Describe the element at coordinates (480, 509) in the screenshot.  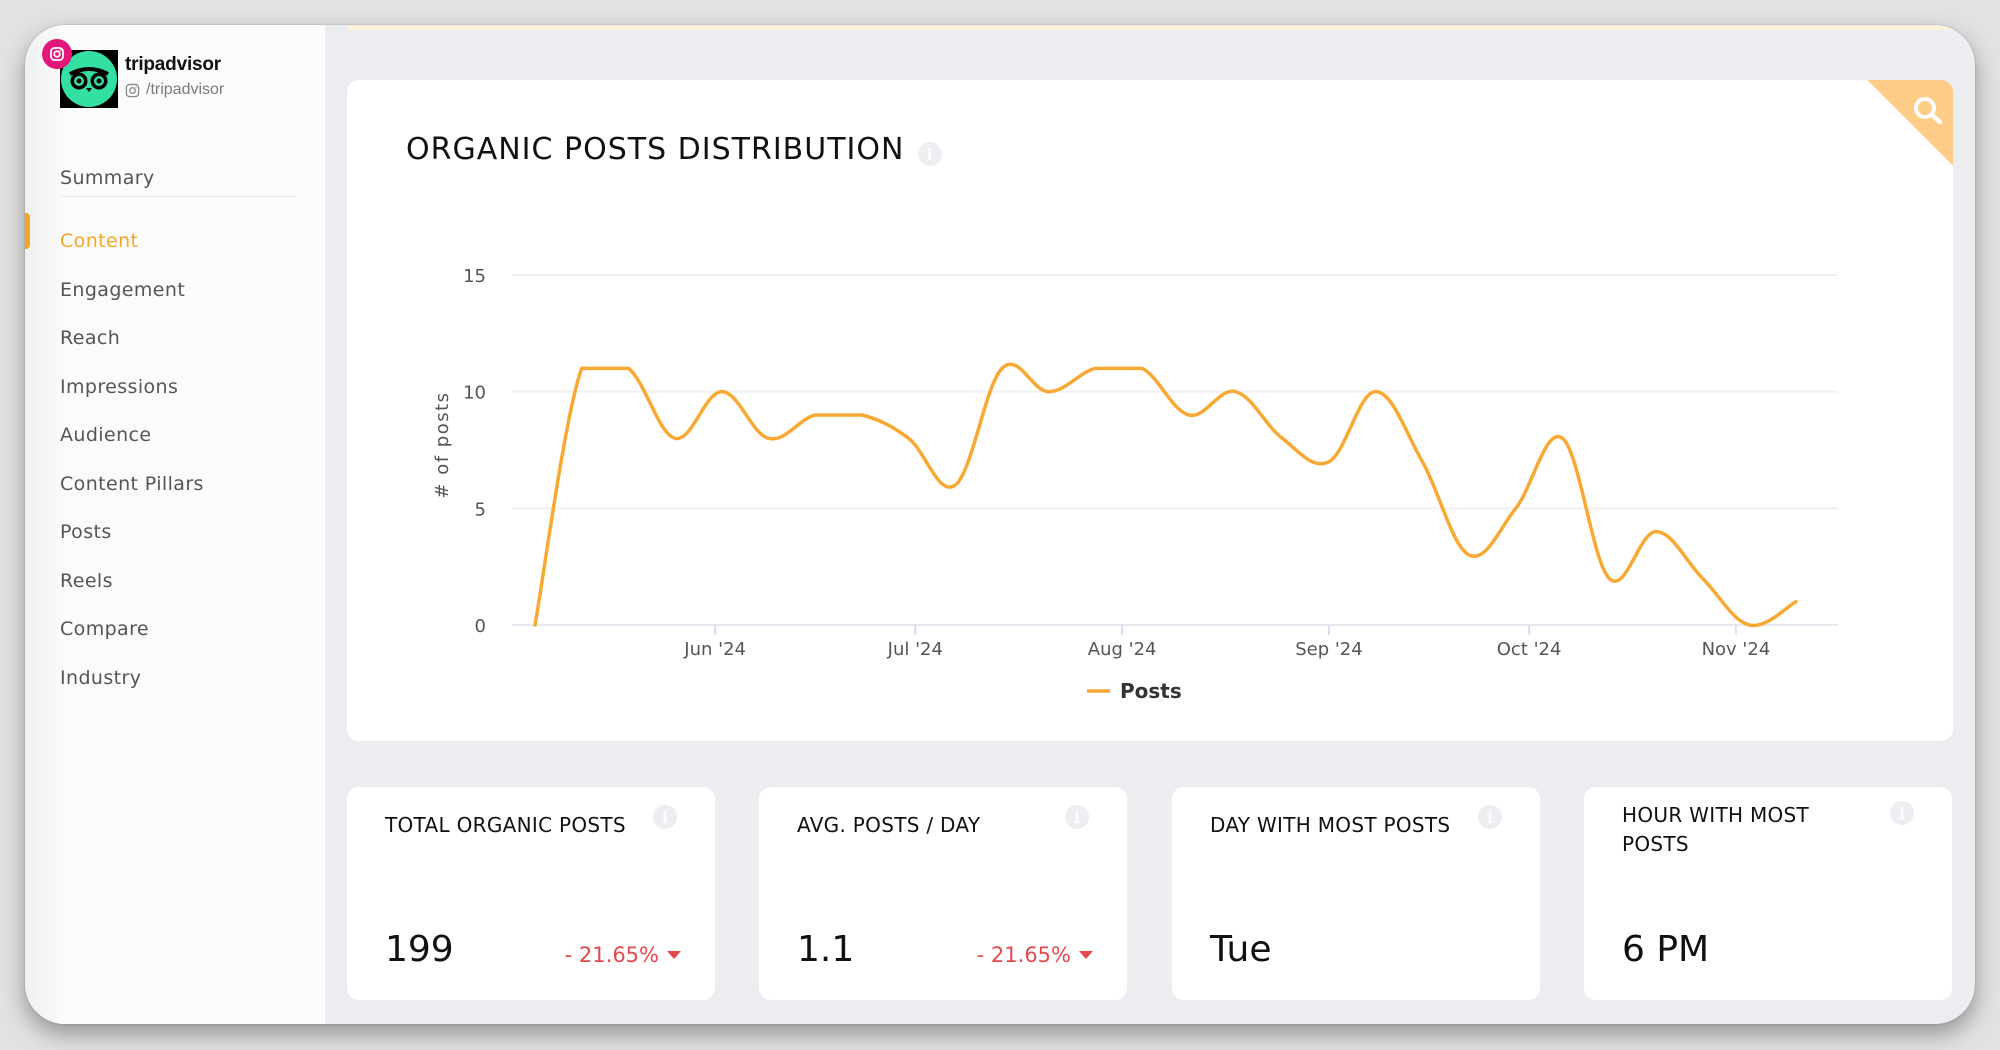
I see `y-tick-label: 5` at that location.